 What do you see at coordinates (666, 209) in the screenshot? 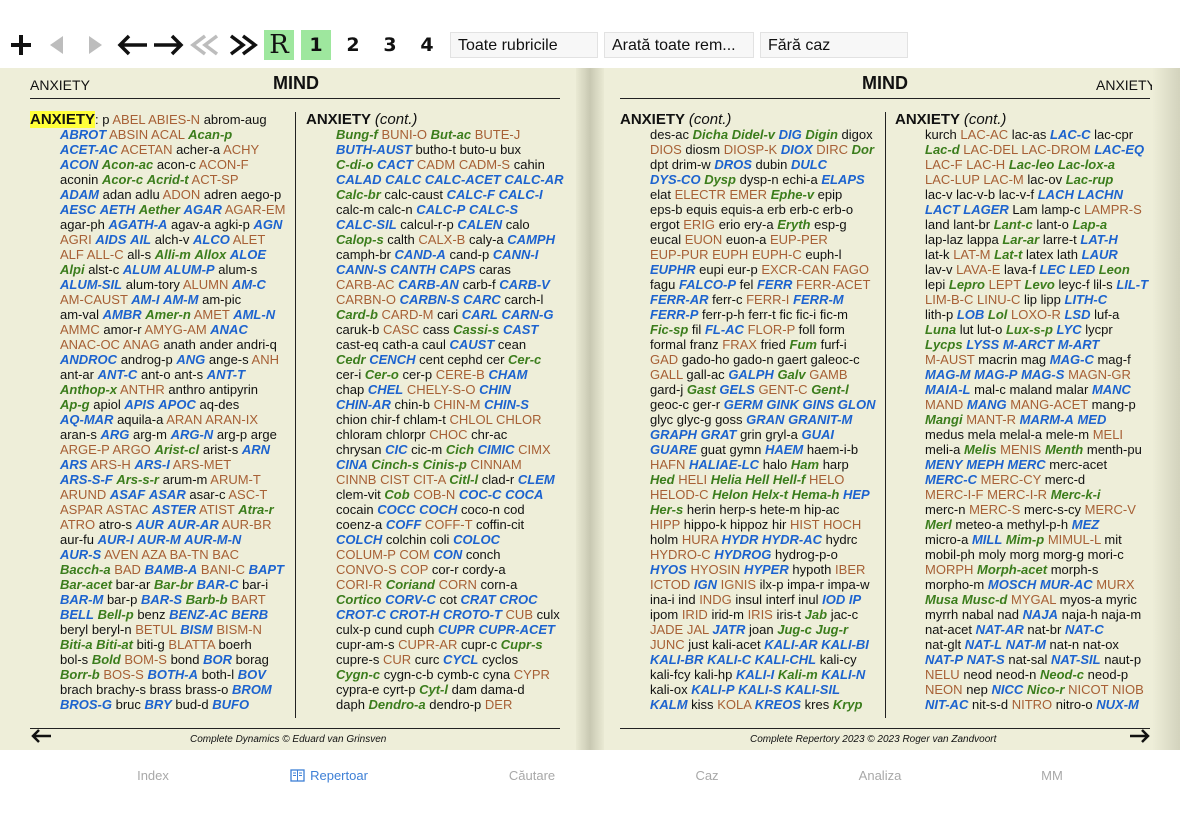
I see `remedy-abbrev: eps-b` at bounding box center [666, 209].